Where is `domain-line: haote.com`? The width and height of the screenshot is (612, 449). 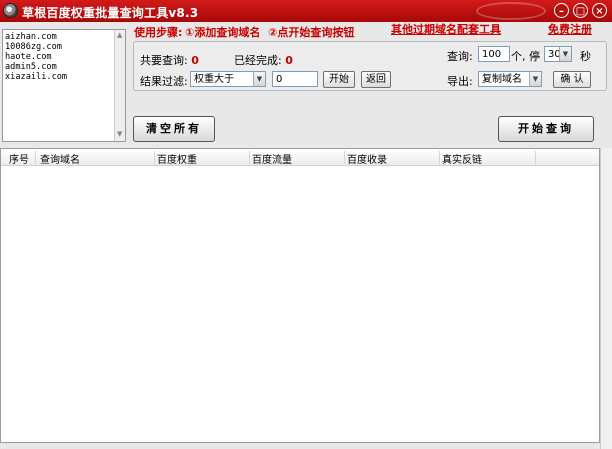 domain-line: haote.com is located at coordinates (28, 57).